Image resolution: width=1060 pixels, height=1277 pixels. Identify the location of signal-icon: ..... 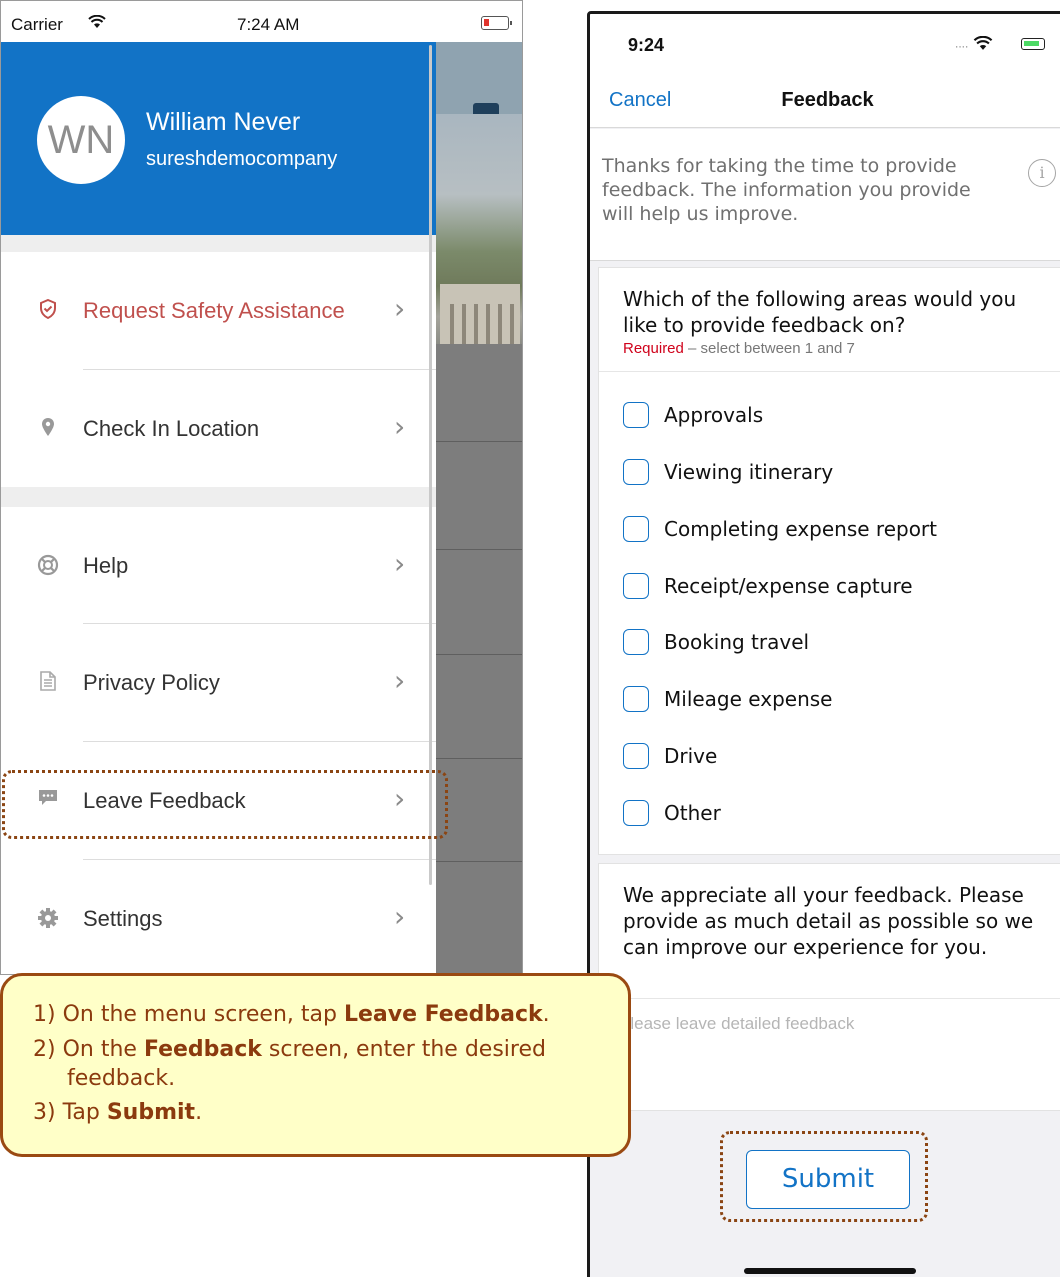
(962, 43).